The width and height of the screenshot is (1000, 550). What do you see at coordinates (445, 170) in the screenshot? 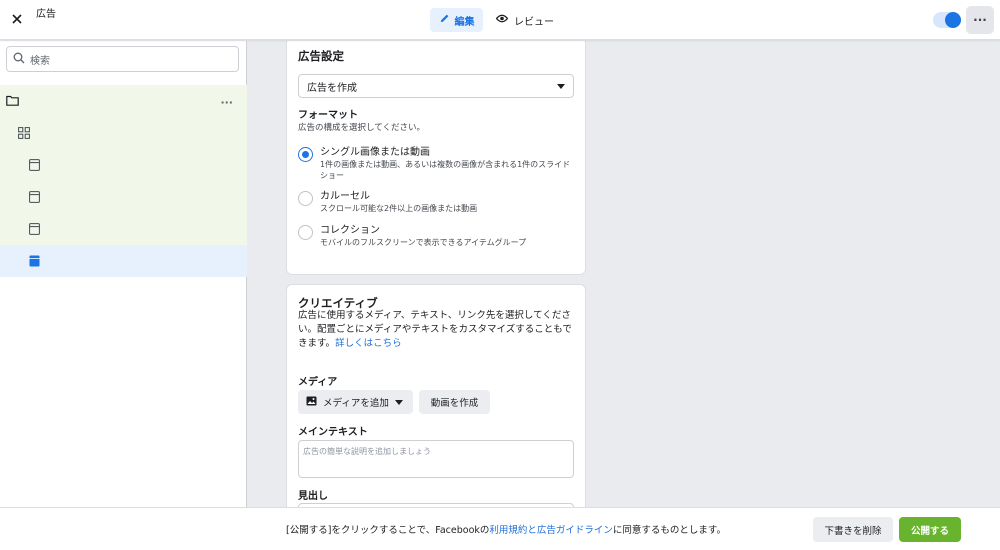
I see `option-desc: 1件の画像または動画、あるいは複数の画像が含まれる1件のスライドショー` at bounding box center [445, 170].